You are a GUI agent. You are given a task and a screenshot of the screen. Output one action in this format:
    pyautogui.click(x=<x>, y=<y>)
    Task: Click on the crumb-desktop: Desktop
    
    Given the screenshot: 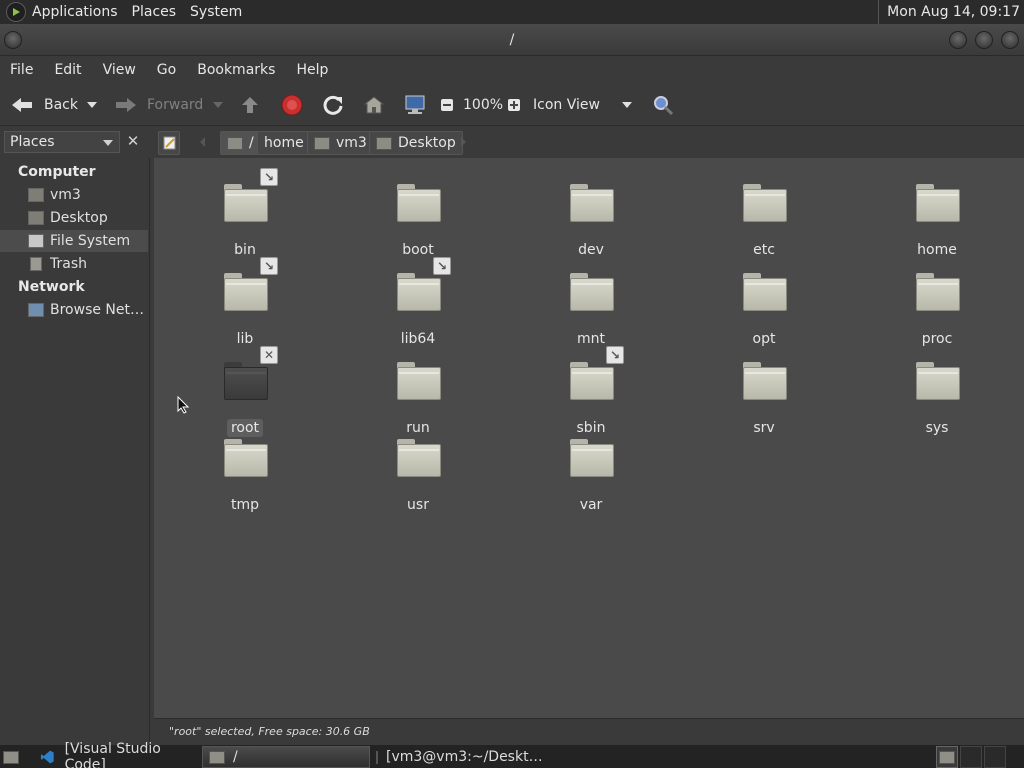 What is the action you would take?
    pyautogui.click(x=416, y=143)
    